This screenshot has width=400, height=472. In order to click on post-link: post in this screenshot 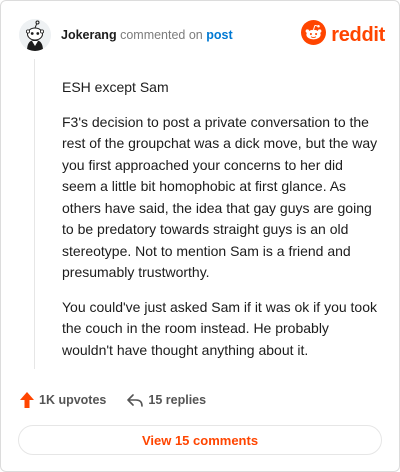, I will do `click(219, 35)`.